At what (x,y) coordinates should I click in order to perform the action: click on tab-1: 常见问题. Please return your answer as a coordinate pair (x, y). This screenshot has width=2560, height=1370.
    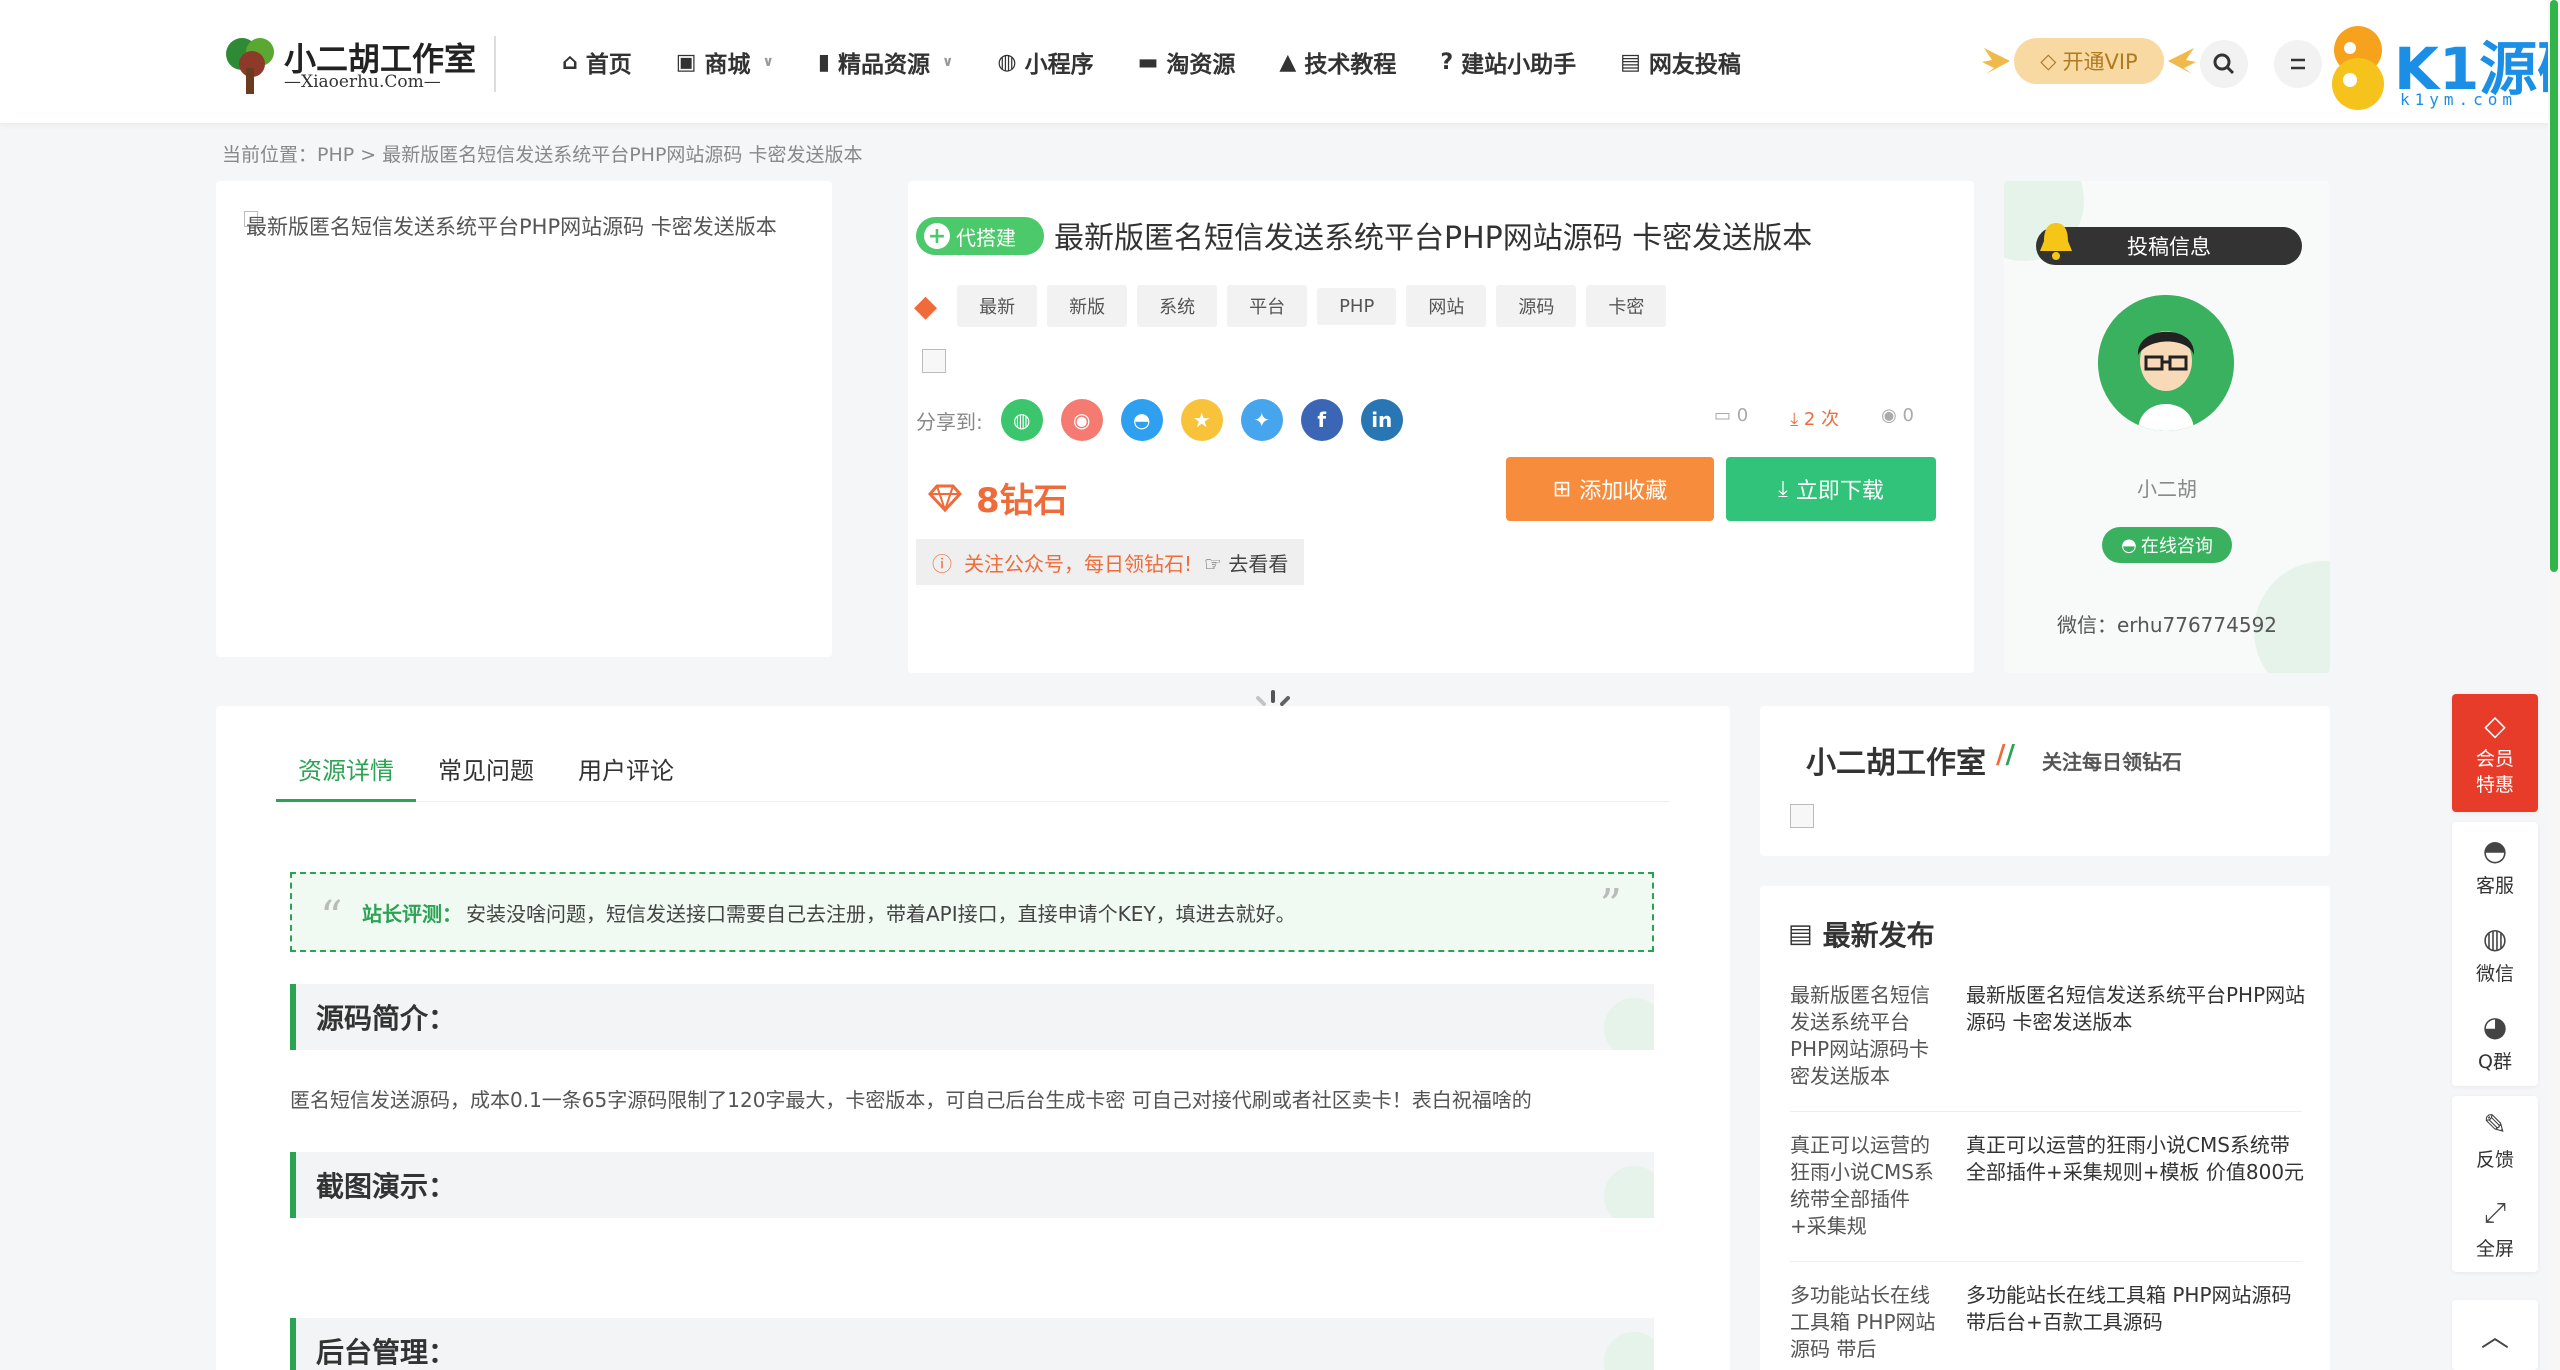
    Looking at the image, I should click on (486, 774).